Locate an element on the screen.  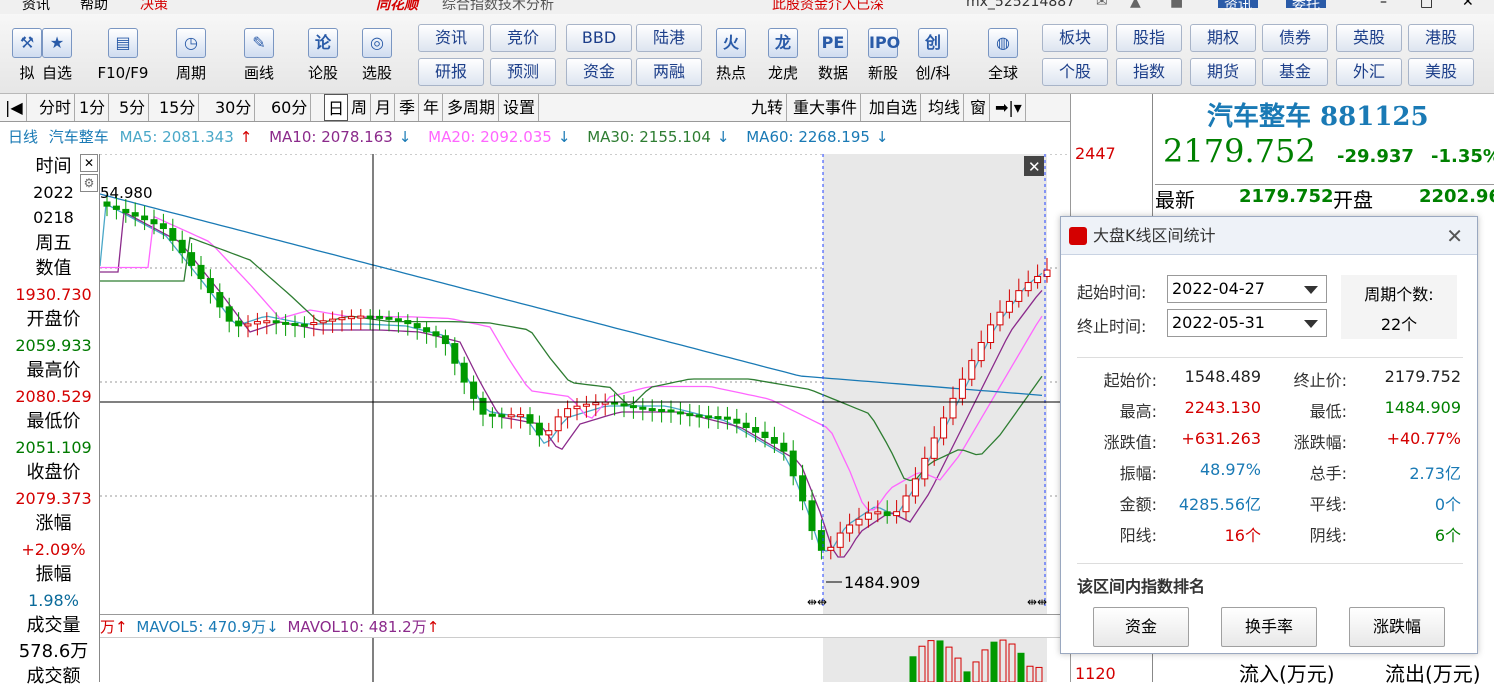
chevron-down-icon is located at coordinates (1311, 324).